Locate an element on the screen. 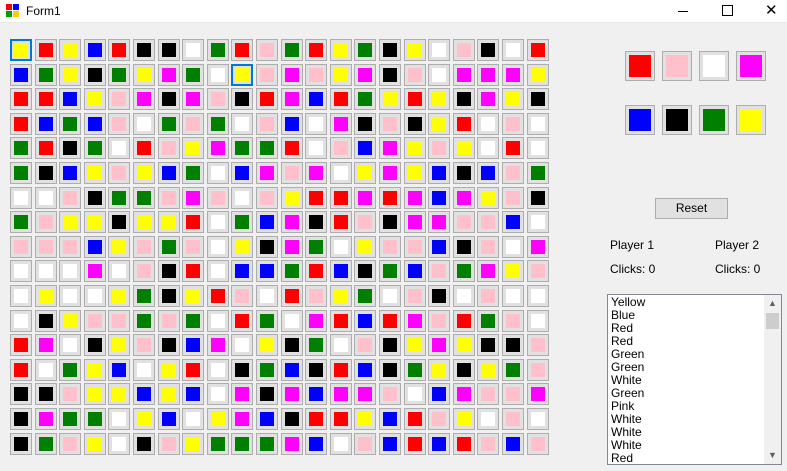 This screenshot has width=787, height=471. scroll-thumb is located at coordinates (772, 321).